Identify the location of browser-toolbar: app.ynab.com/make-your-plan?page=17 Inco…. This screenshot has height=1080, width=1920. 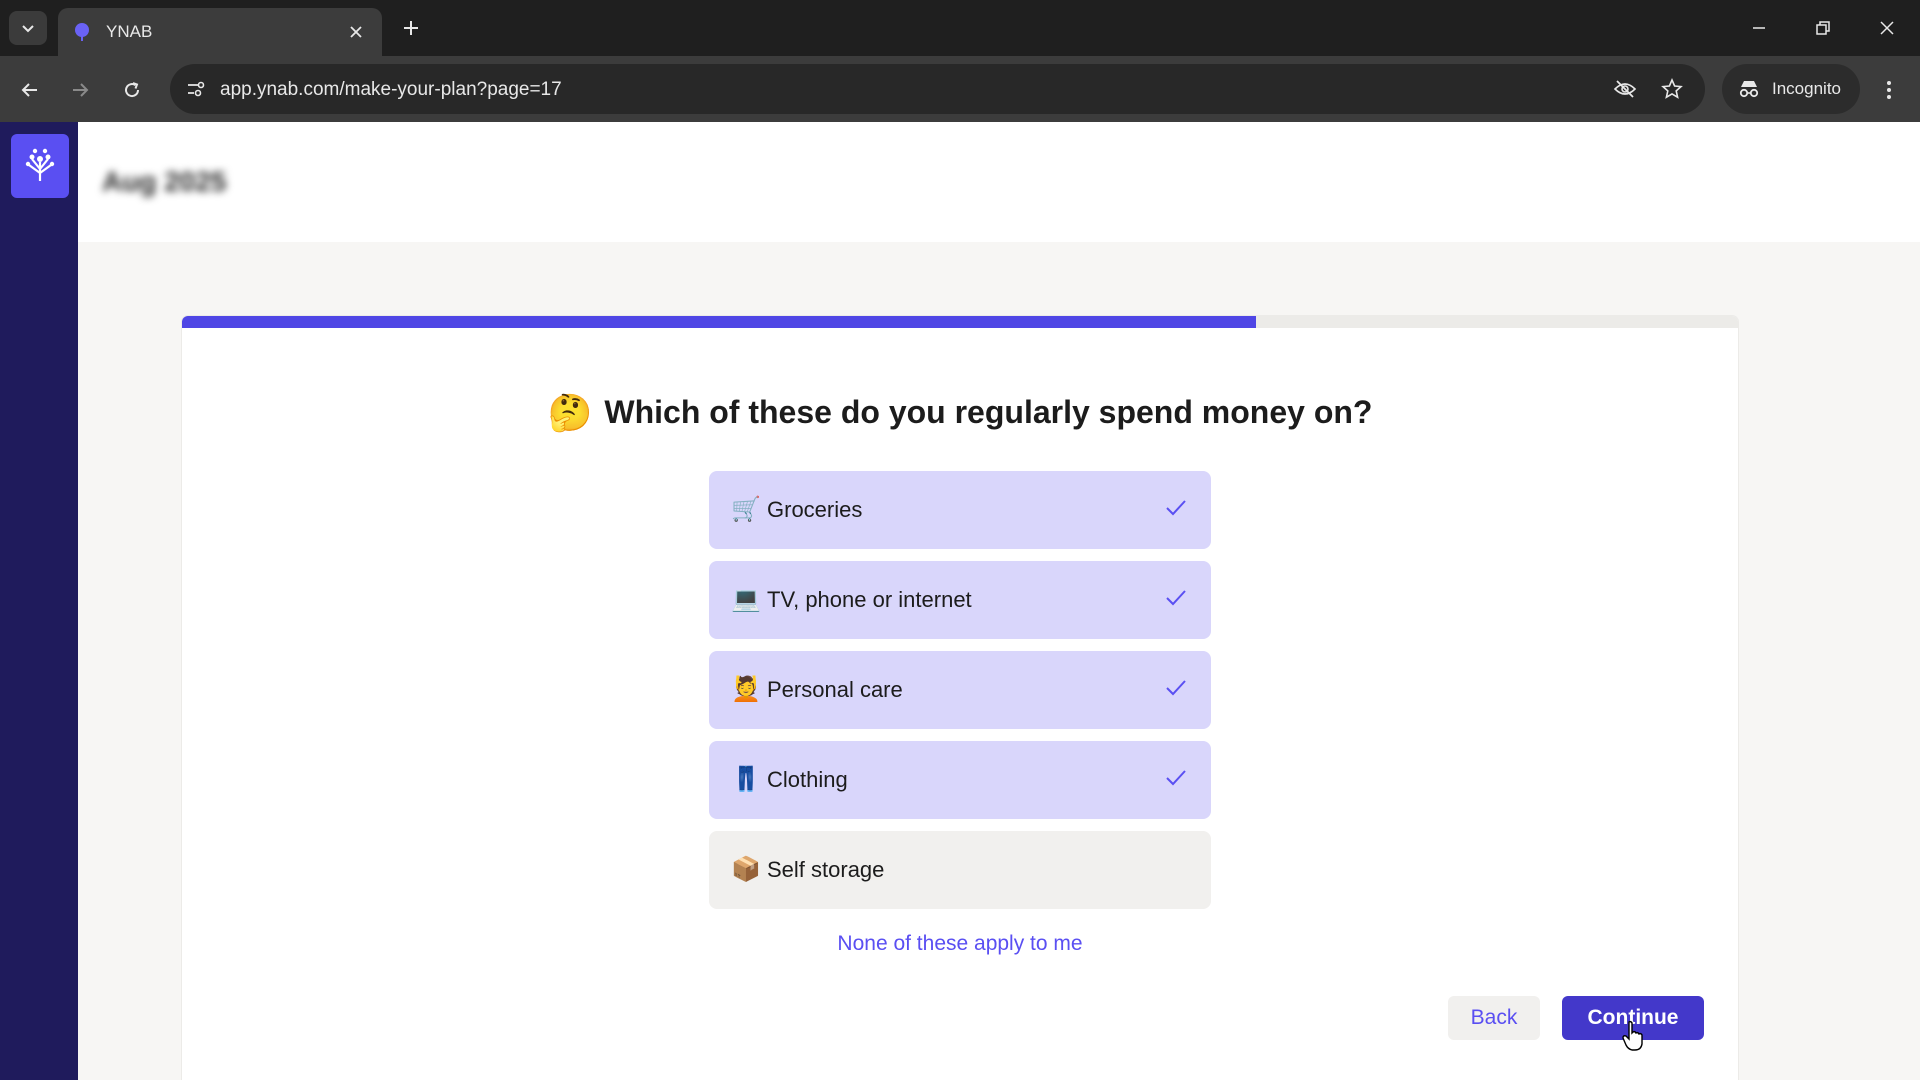
(960, 89).